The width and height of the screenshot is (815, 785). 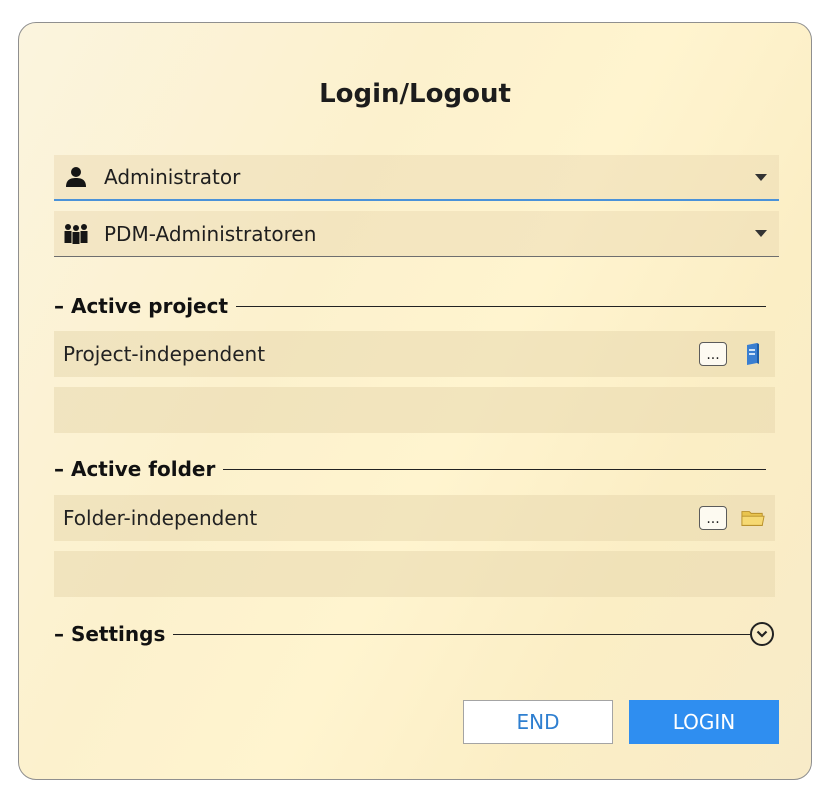 I want to click on expand-chevron-icon, so click(x=762, y=634).